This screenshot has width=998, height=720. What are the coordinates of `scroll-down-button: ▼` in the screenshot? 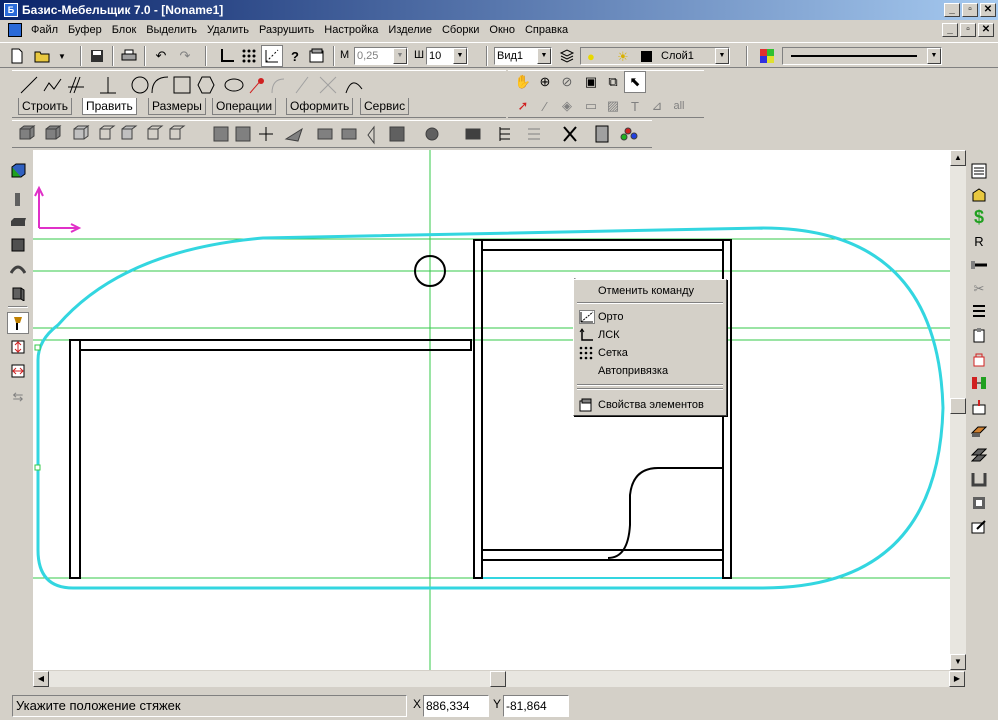 It's located at (958, 662).